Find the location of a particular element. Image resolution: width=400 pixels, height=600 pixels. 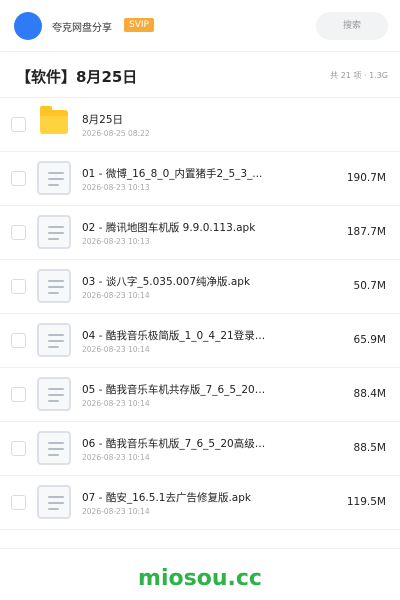

item-size: 88.5M is located at coordinates (369, 448).